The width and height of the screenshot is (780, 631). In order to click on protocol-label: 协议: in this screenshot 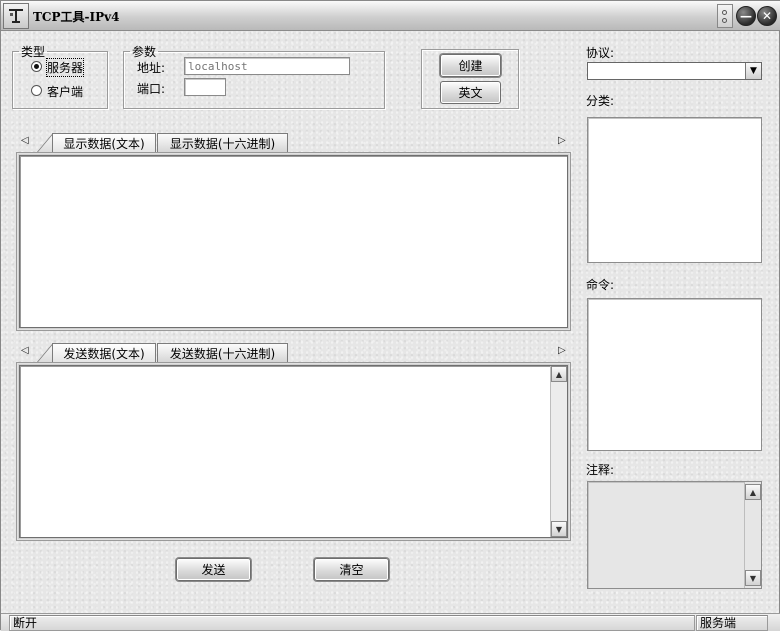, I will do `click(600, 53)`.